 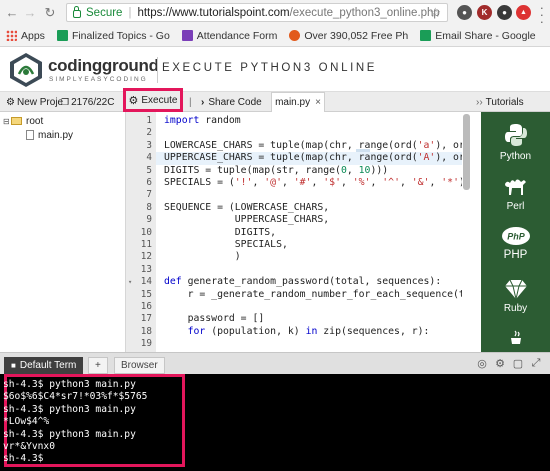 I want to click on code-line: password = [], so click(x=214, y=319).